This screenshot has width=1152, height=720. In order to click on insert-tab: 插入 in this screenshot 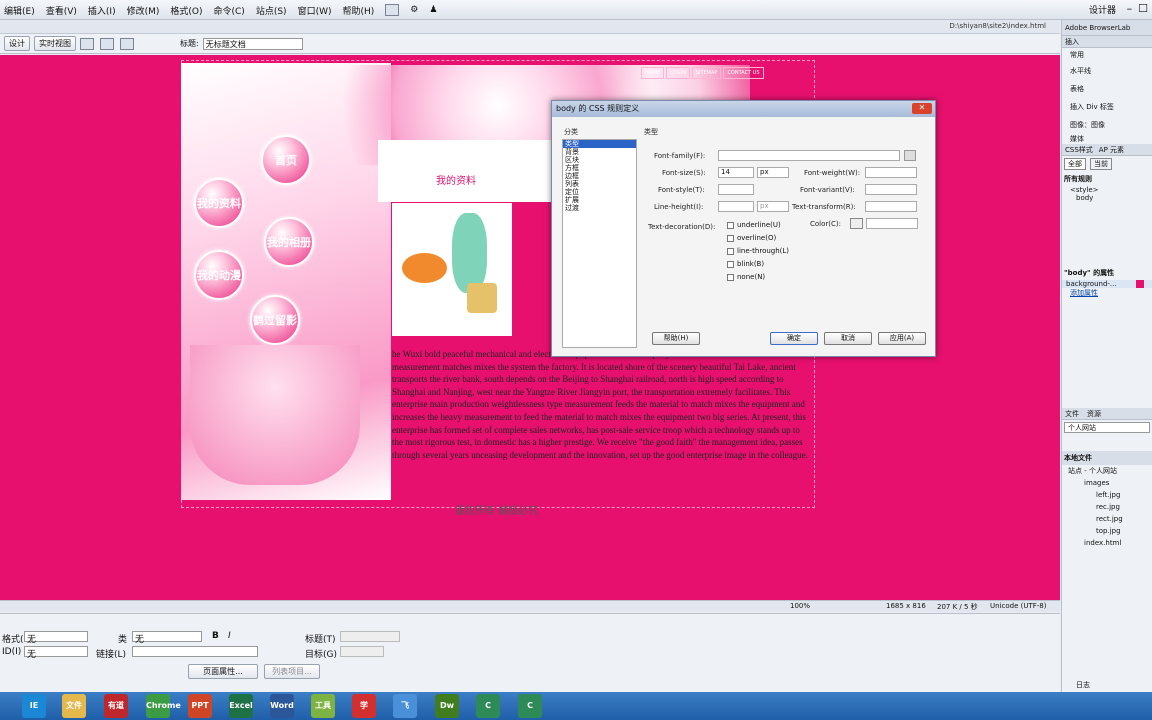, I will do `click(1107, 42)`.